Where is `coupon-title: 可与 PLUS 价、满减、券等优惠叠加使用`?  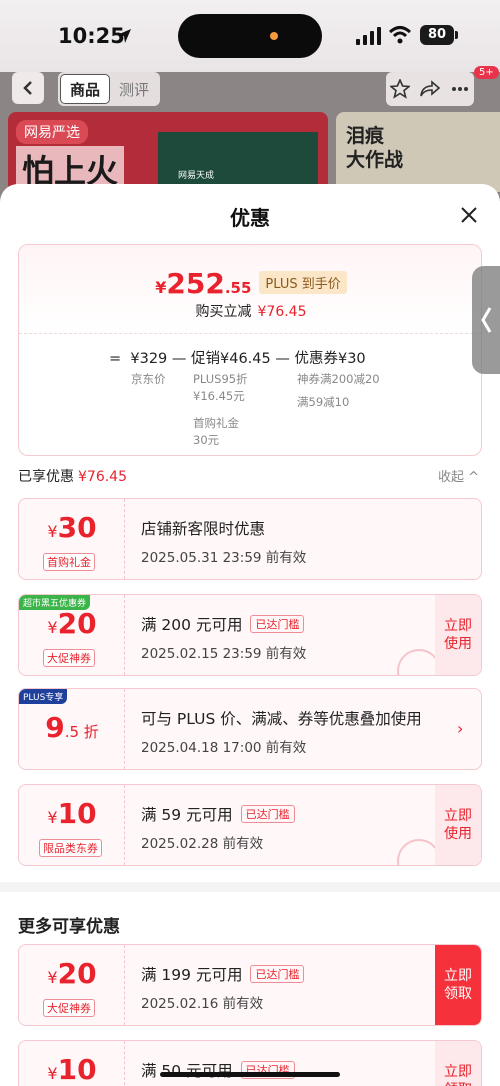 coupon-title: 可与 PLUS 价、满减、券等优惠叠加使用 is located at coordinates (281, 719).